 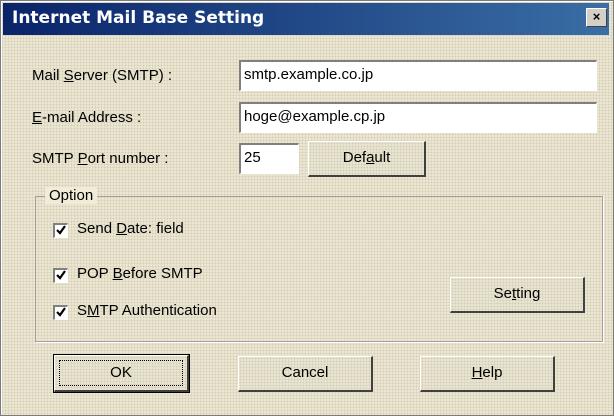 What do you see at coordinates (306, 19) in the screenshot?
I see `title-bar: Internet Mail Base Setting ×` at bounding box center [306, 19].